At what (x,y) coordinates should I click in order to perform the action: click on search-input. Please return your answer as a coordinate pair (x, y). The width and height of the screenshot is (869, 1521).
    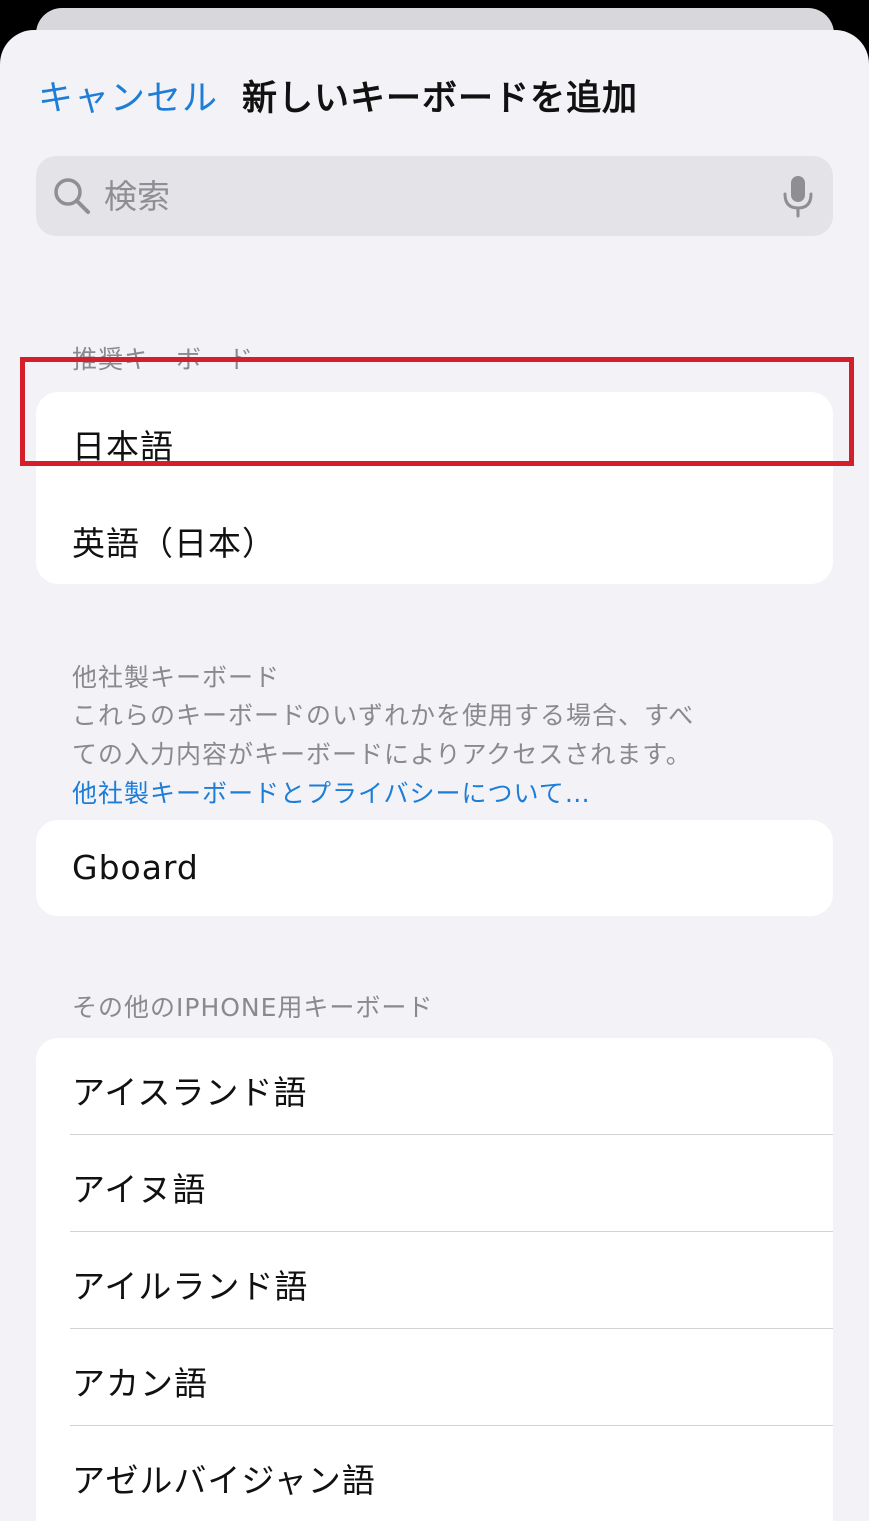
    Looking at the image, I should click on (434, 196).